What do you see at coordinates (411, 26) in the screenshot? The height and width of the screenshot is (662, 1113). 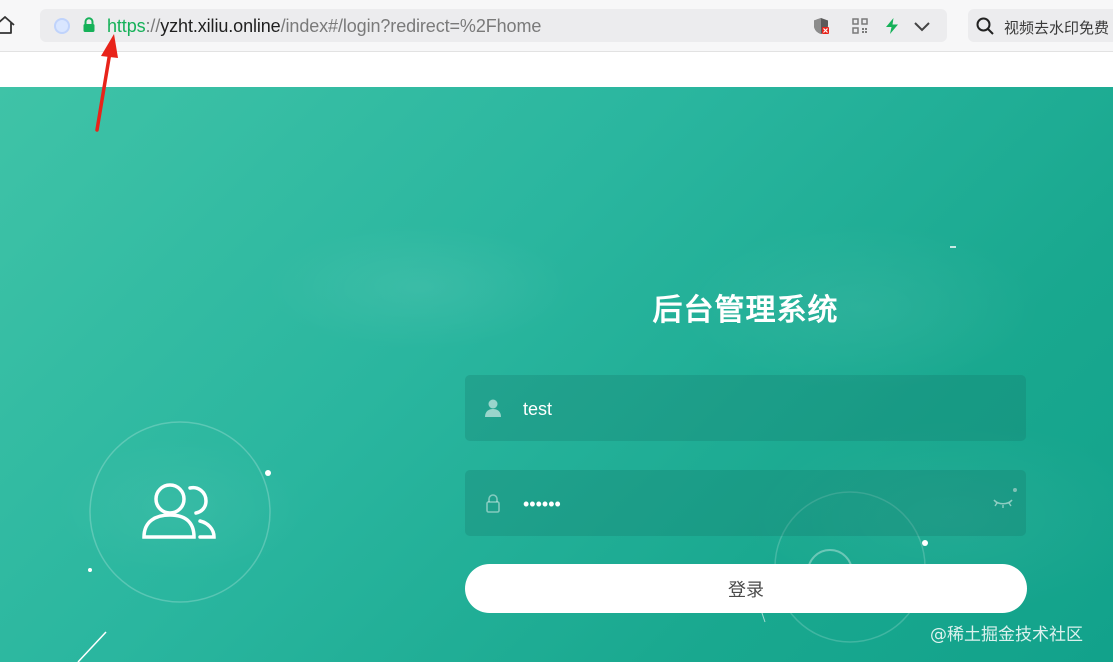 I see `url-path: /index#/login?redirect=%2Fhome` at bounding box center [411, 26].